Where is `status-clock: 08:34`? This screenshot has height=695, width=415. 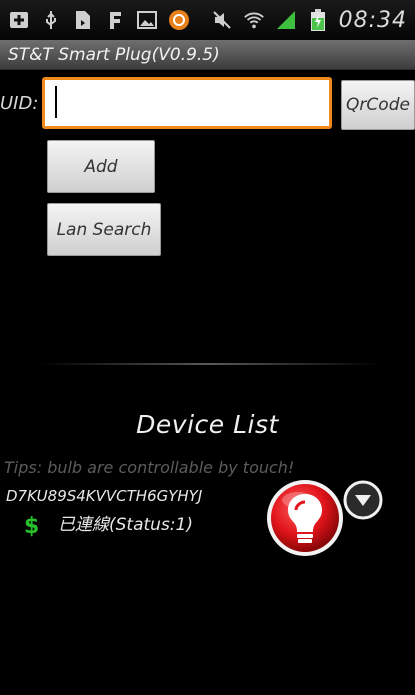 status-clock: 08:34 is located at coordinates (372, 20).